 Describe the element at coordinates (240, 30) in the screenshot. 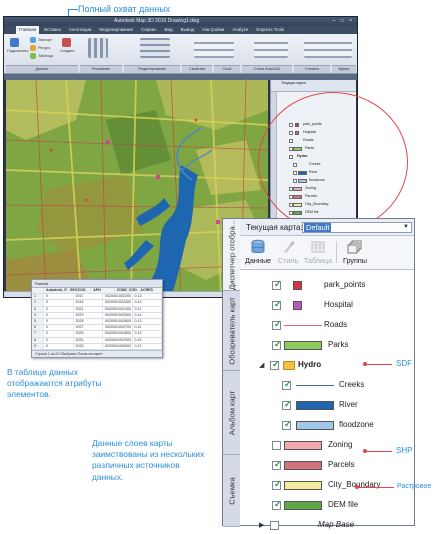

I see `tab-analyze: Analyze` at that location.